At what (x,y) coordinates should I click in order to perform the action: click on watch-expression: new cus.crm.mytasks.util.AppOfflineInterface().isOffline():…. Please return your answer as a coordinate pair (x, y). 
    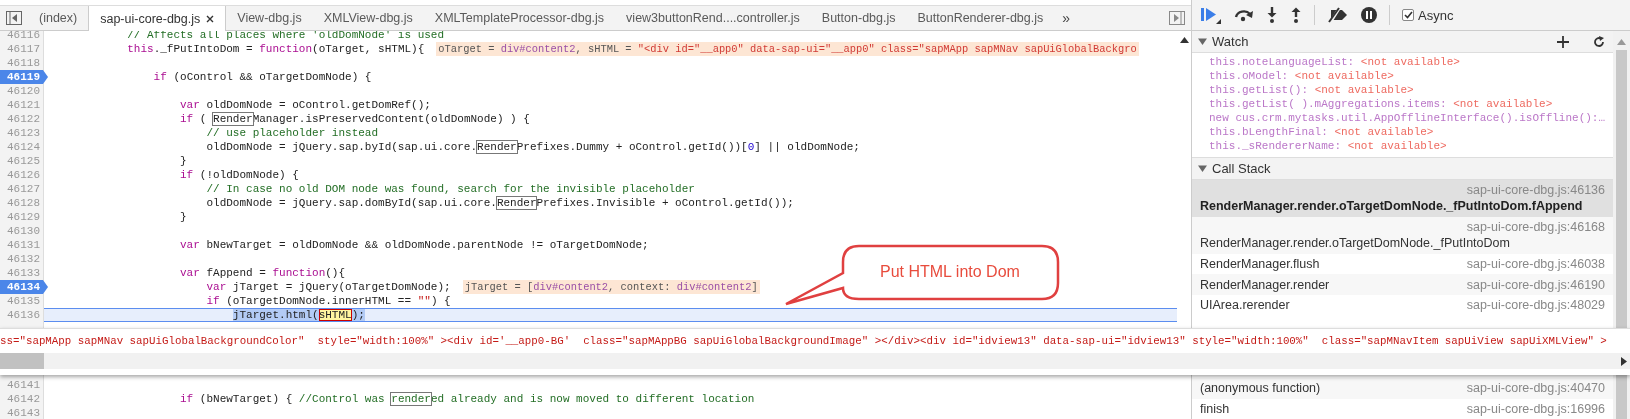
    Looking at the image, I should click on (1411, 118).